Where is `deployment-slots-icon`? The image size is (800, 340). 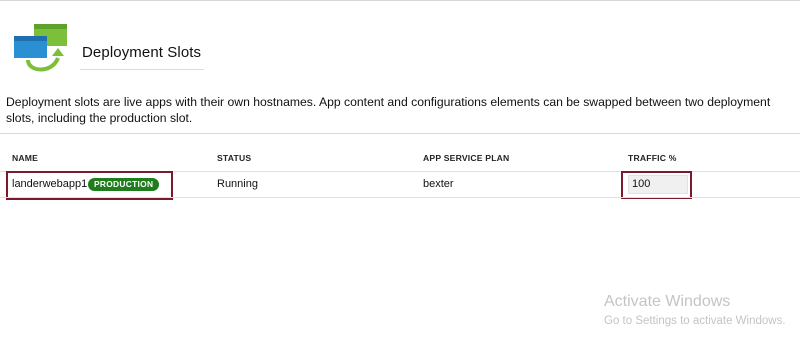 deployment-slots-icon is located at coordinates (40, 48).